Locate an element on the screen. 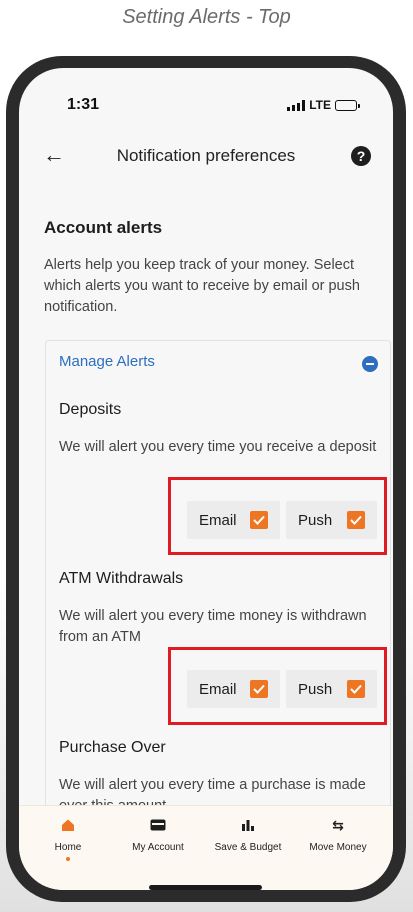 This screenshot has height=912, width=413. battery-icon is located at coordinates (347, 105).